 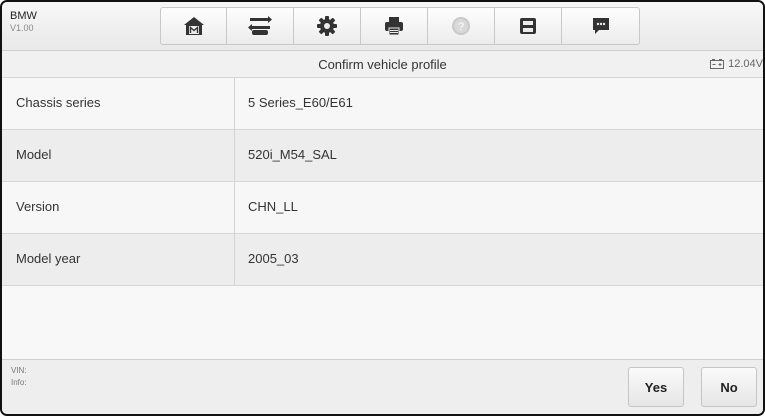 I want to click on row-label: Model year, so click(x=48, y=258).